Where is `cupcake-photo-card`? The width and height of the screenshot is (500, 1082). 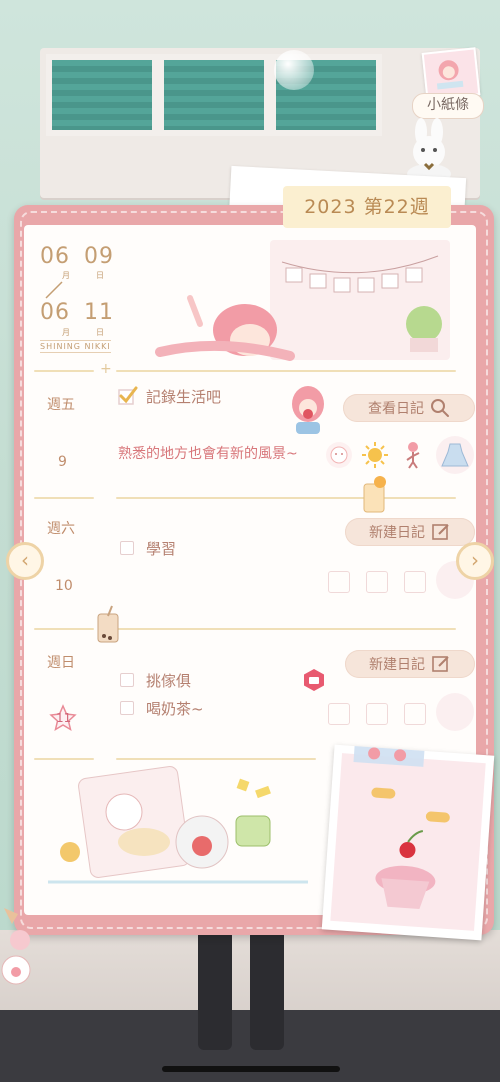 cupcake-photo-card is located at coordinates (408, 840).